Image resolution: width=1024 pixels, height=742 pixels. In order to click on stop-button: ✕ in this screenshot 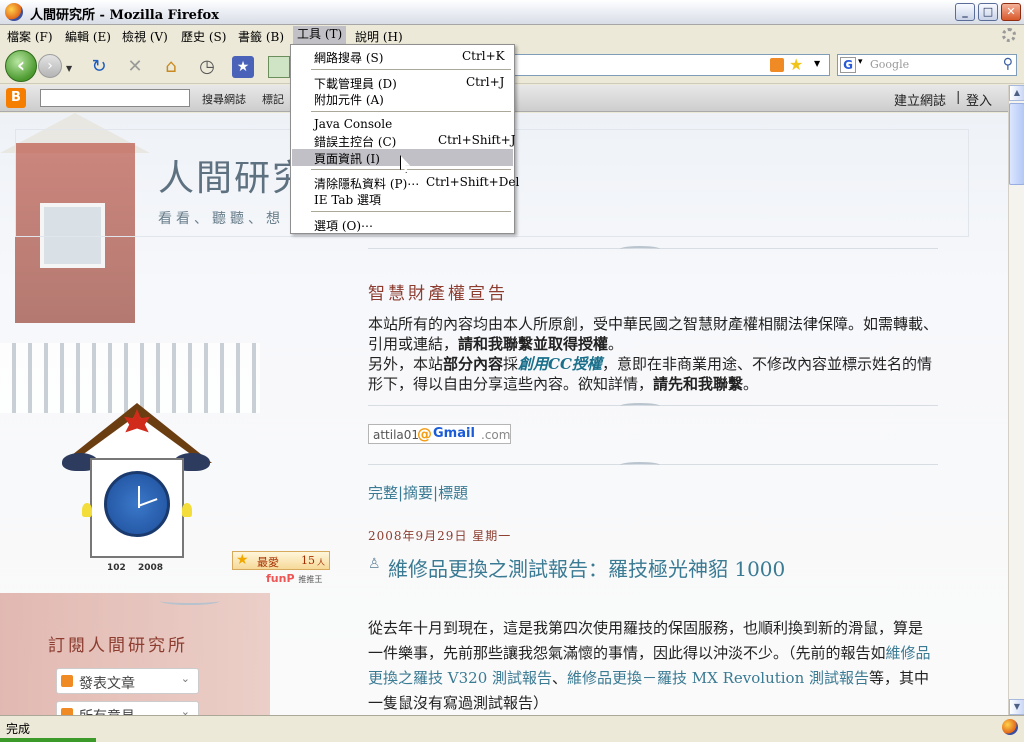, I will do `click(135, 67)`.